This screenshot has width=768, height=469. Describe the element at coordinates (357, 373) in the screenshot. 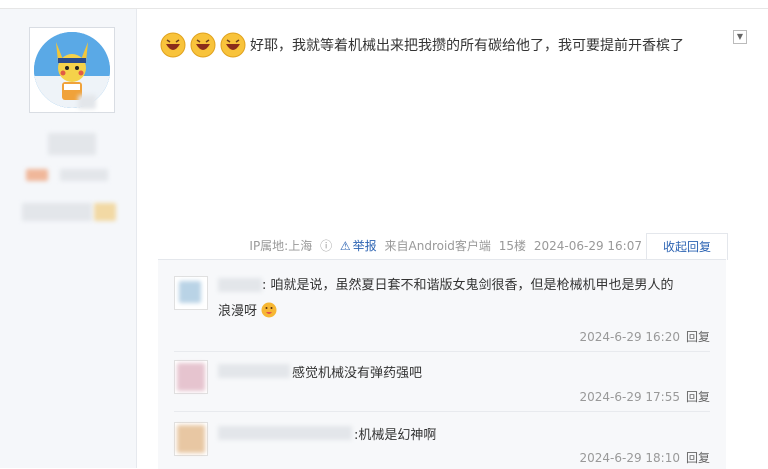

I see `reply-text: 感觉机械没有弹药强吧` at that location.